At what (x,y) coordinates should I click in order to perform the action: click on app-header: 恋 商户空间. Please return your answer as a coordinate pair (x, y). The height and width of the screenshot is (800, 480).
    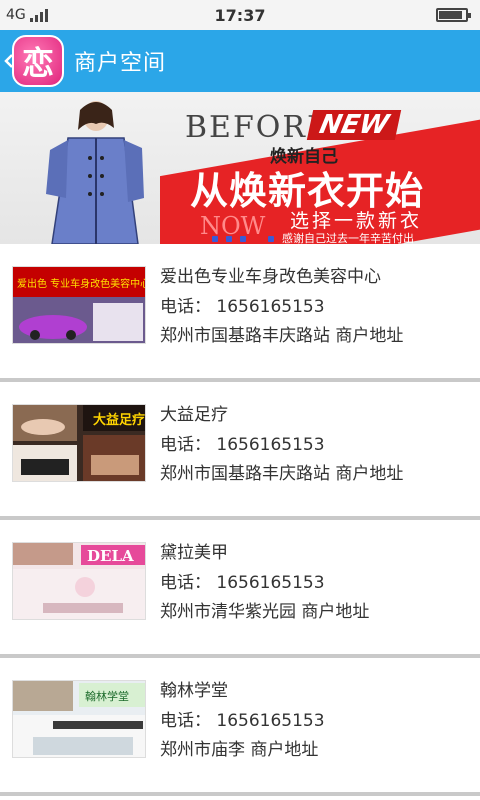
    Looking at the image, I should click on (240, 61).